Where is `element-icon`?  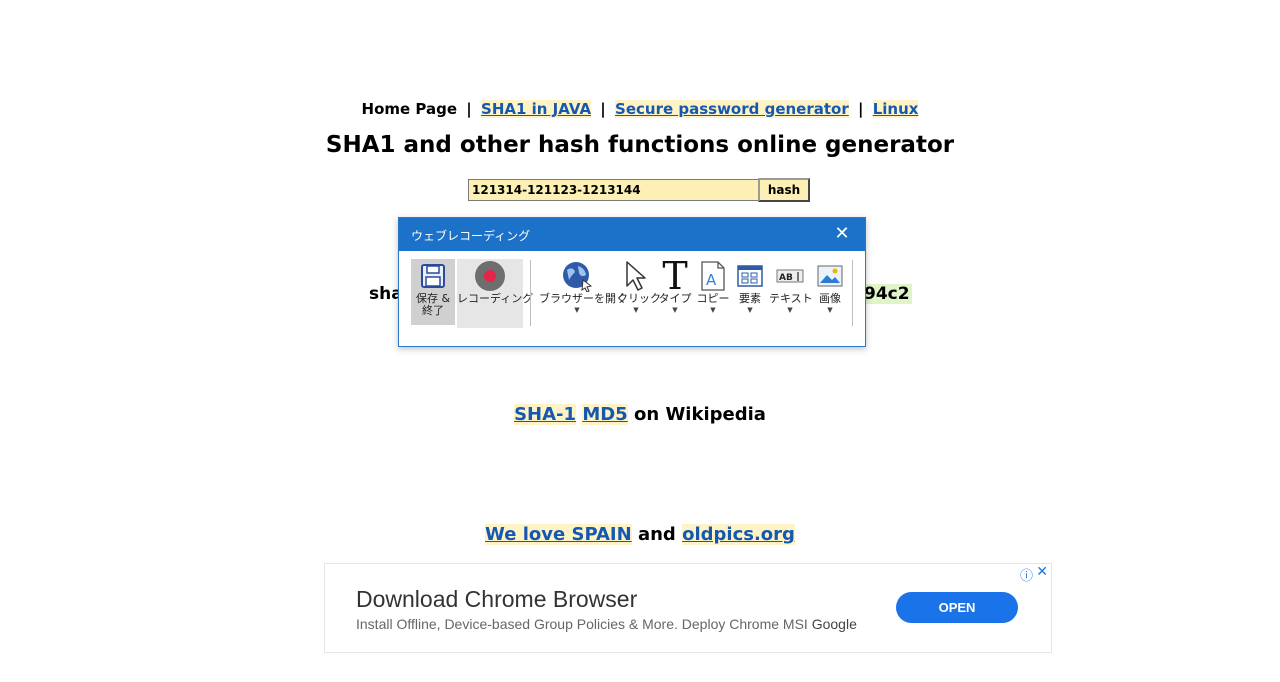
element-icon is located at coordinates (750, 276).